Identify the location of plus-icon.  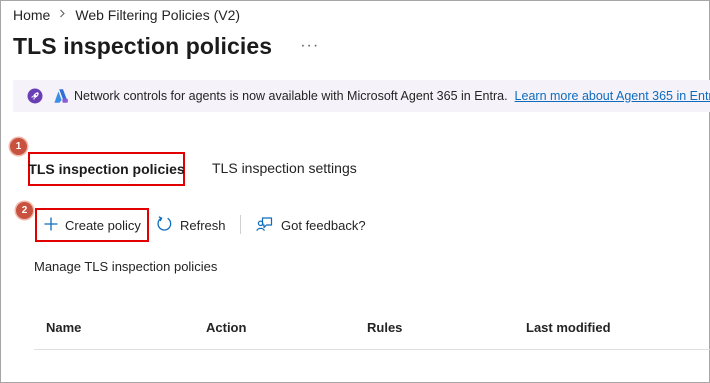
(54, 225).